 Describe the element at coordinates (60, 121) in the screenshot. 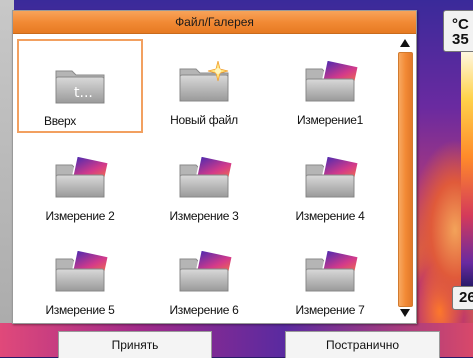

I see `item-label: Вверх` at that location.